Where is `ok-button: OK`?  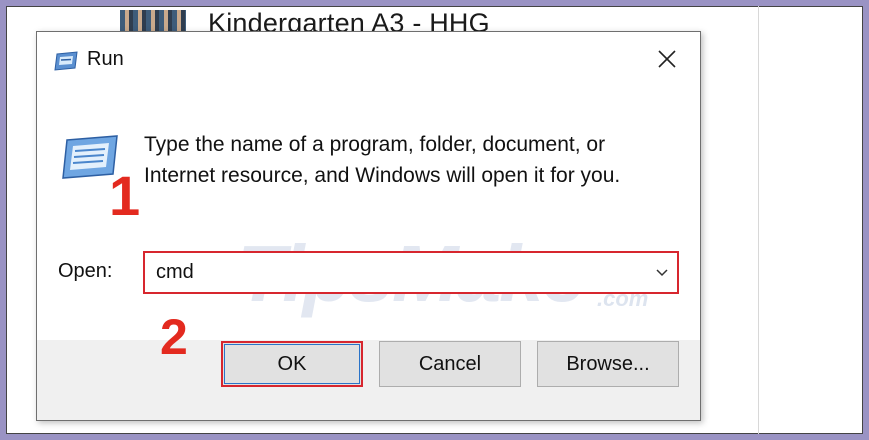 ok-button: OK is located at coordinates (292, 364).